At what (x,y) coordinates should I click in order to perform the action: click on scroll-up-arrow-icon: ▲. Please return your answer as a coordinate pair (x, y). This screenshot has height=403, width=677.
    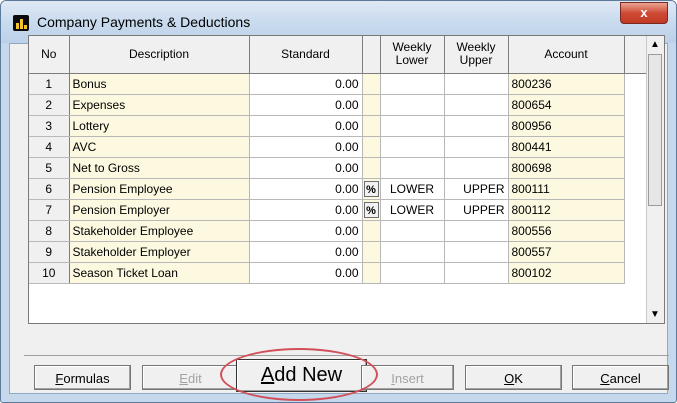
    Looking at the image, I should click on (655, 44).